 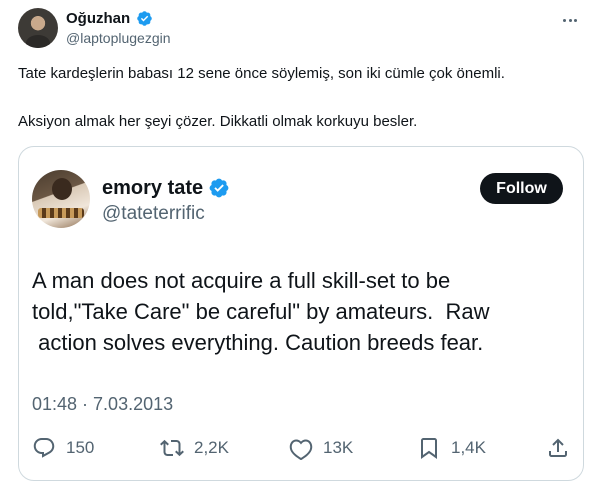 What do you see at coordinates (98, 18) in the screenshot?
I see `author-name: Oğuzhan` at bounding box center [98, 18].